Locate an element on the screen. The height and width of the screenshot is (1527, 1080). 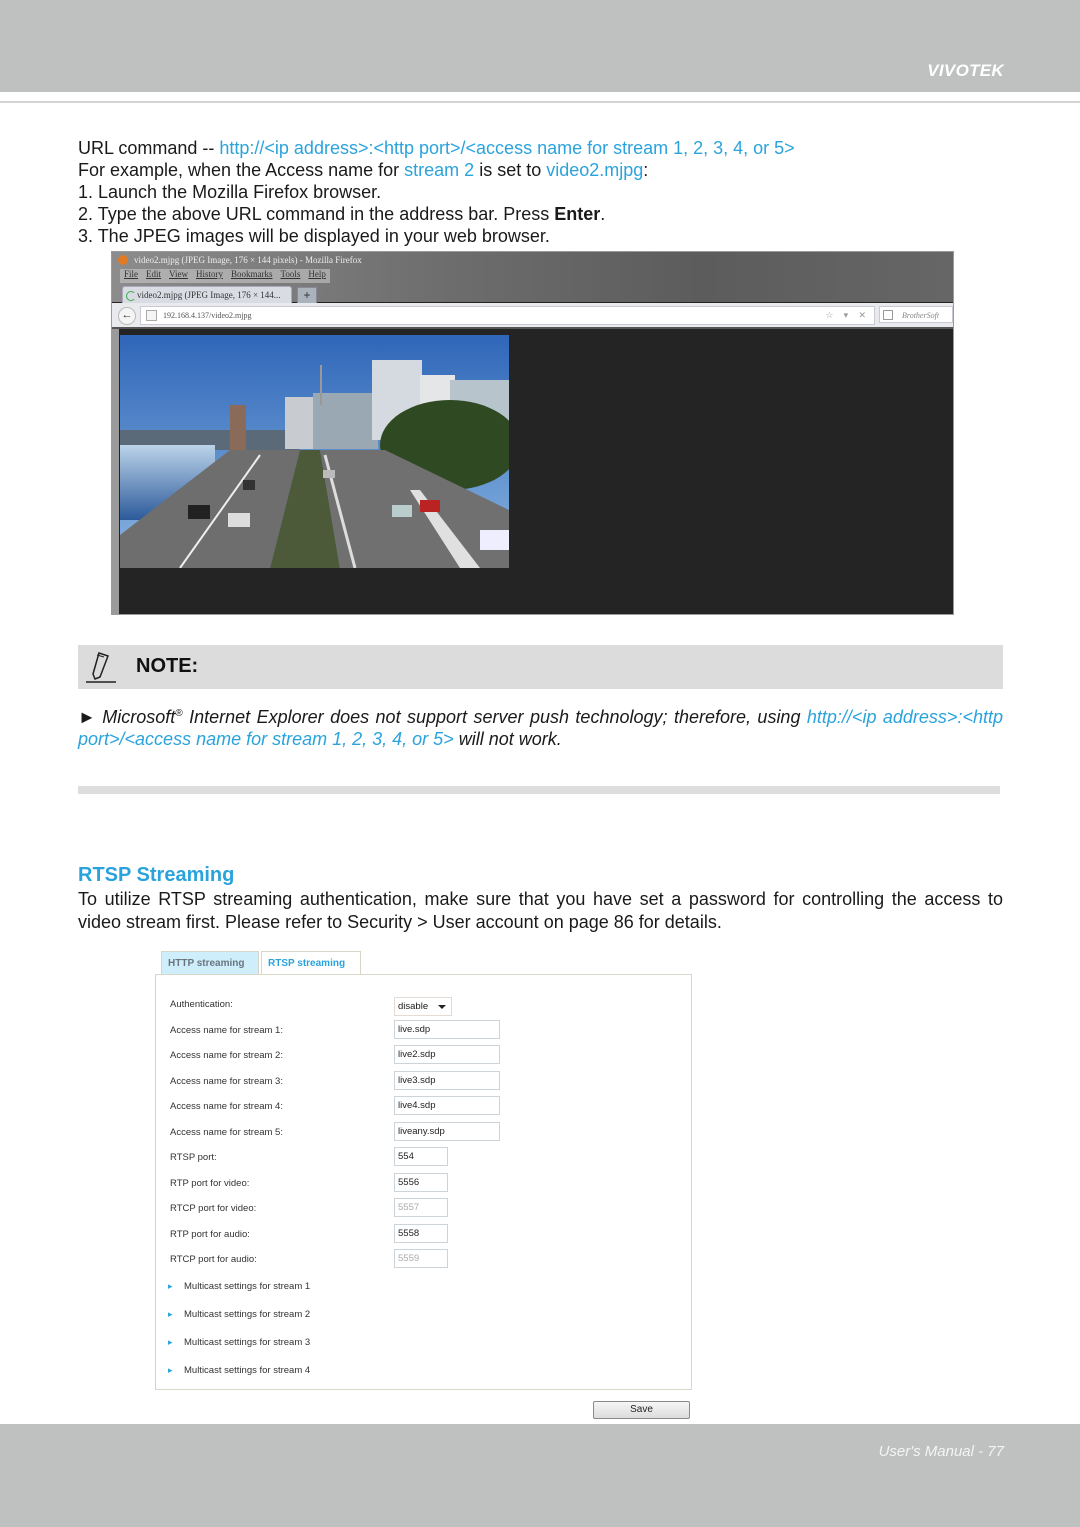
jpeg-stream-image is located at coordinates (314, 451).